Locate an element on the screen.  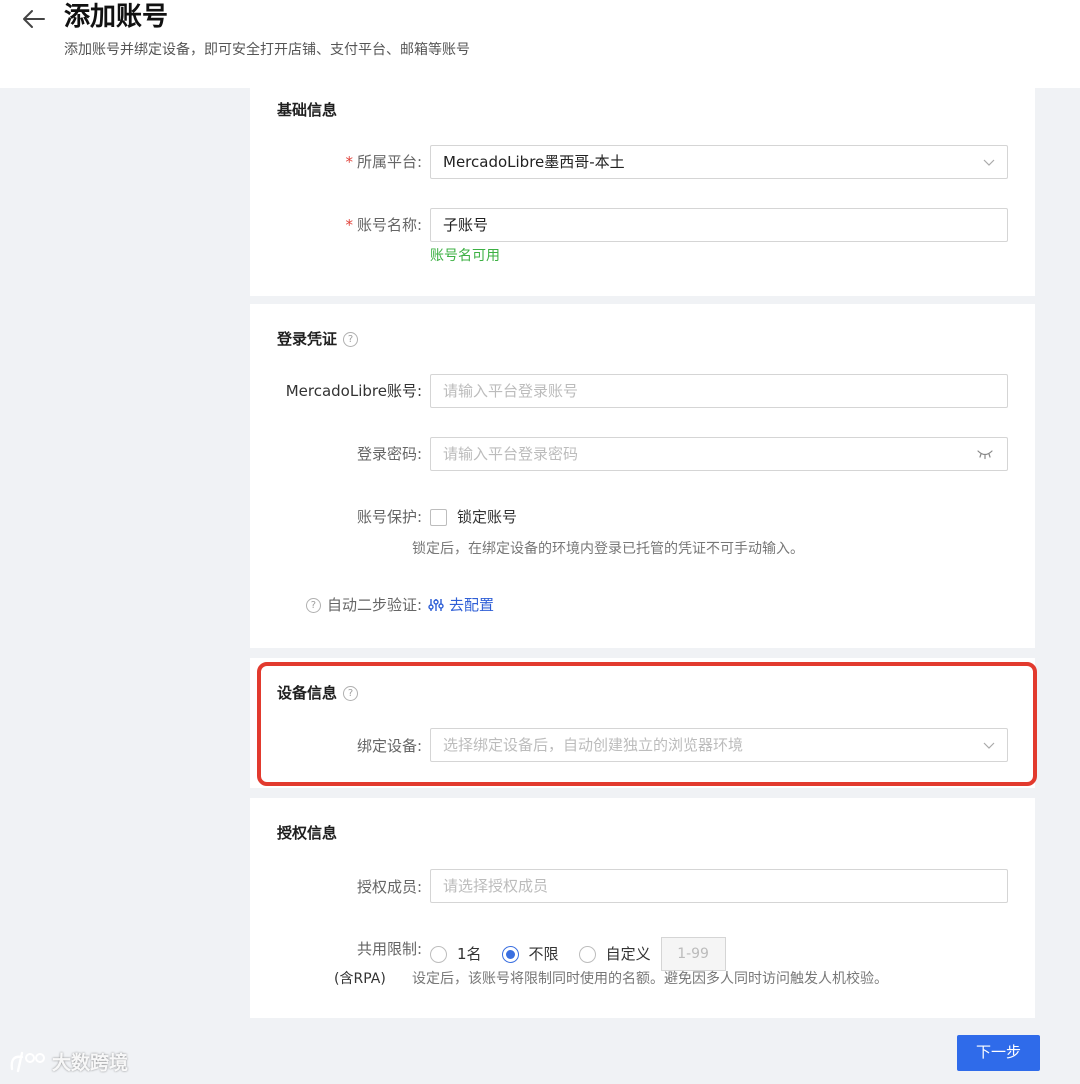
chevron-down-icon is located at coordinates (989, 162).